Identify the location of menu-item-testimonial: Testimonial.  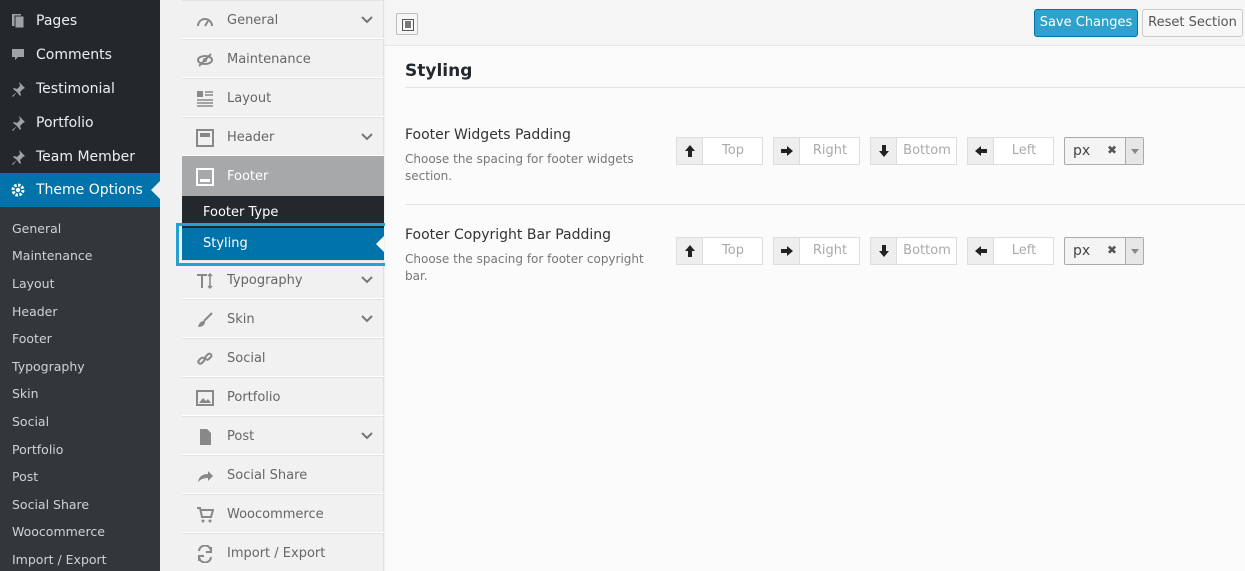
(80, 89).